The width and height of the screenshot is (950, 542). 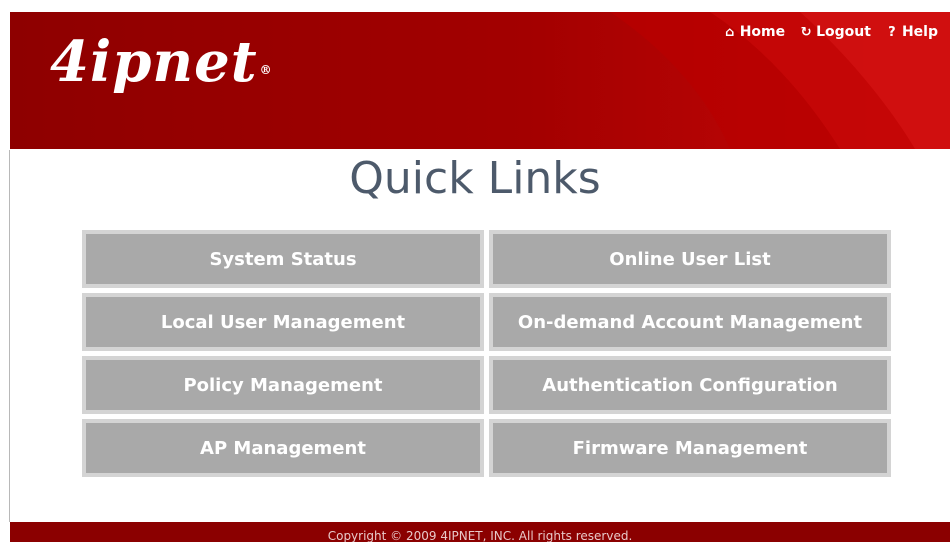 I want to click on logout-link: ↻ Logout, so click(x=835, y=32).